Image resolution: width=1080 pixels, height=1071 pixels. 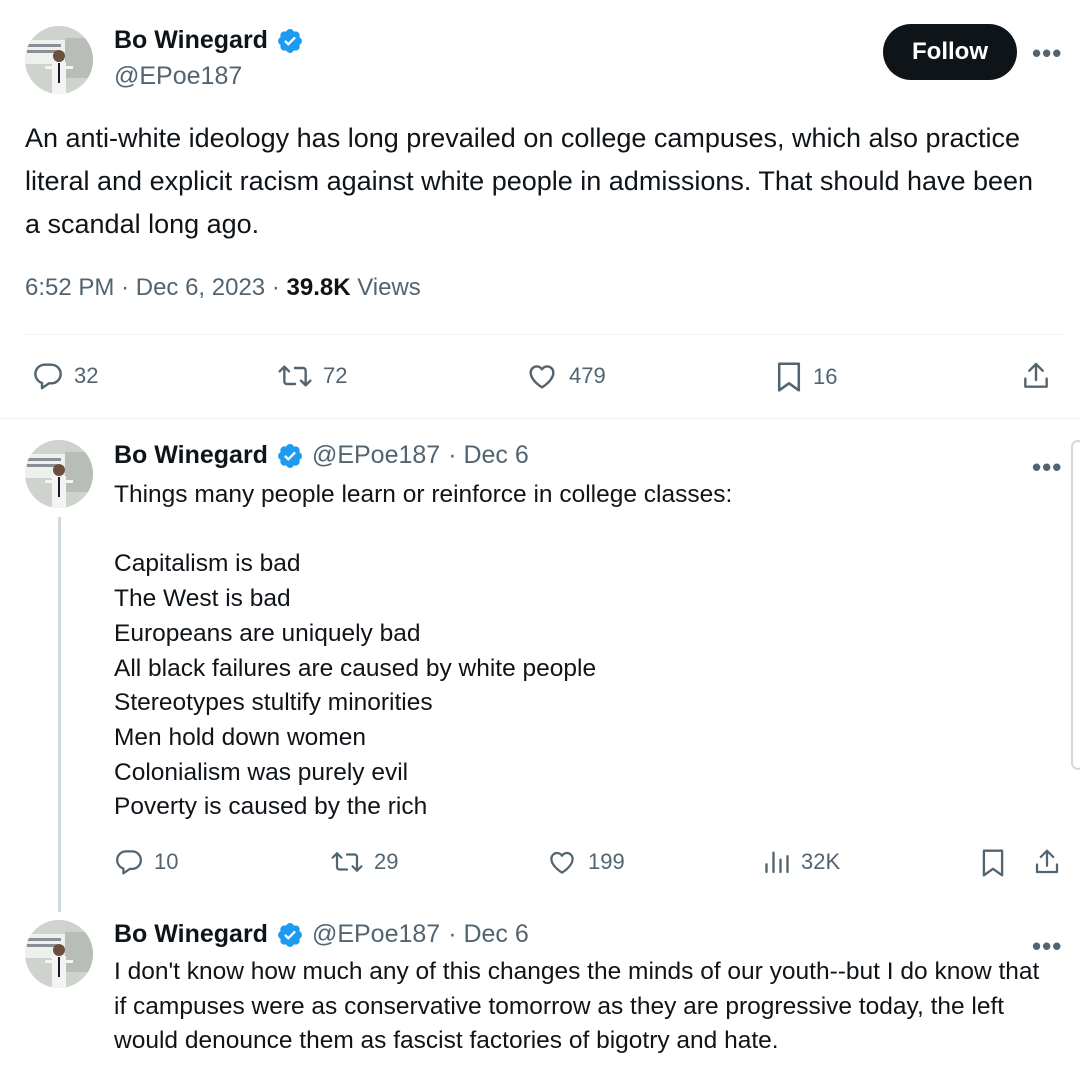 I want to click on tweet-time: 6:52 PM, so click(x=69, y=287).